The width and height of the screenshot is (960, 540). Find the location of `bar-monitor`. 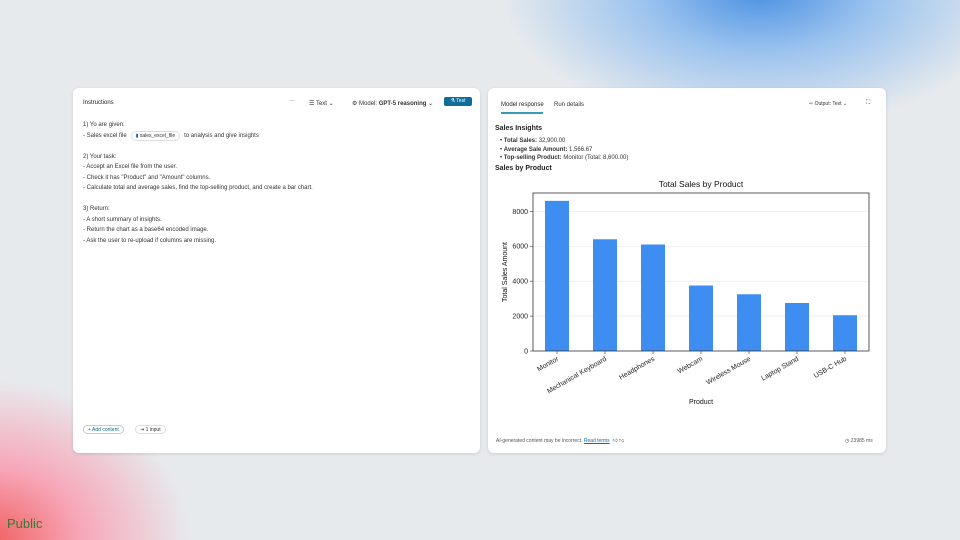

bar-monitor is located at coordinates (557, 275).